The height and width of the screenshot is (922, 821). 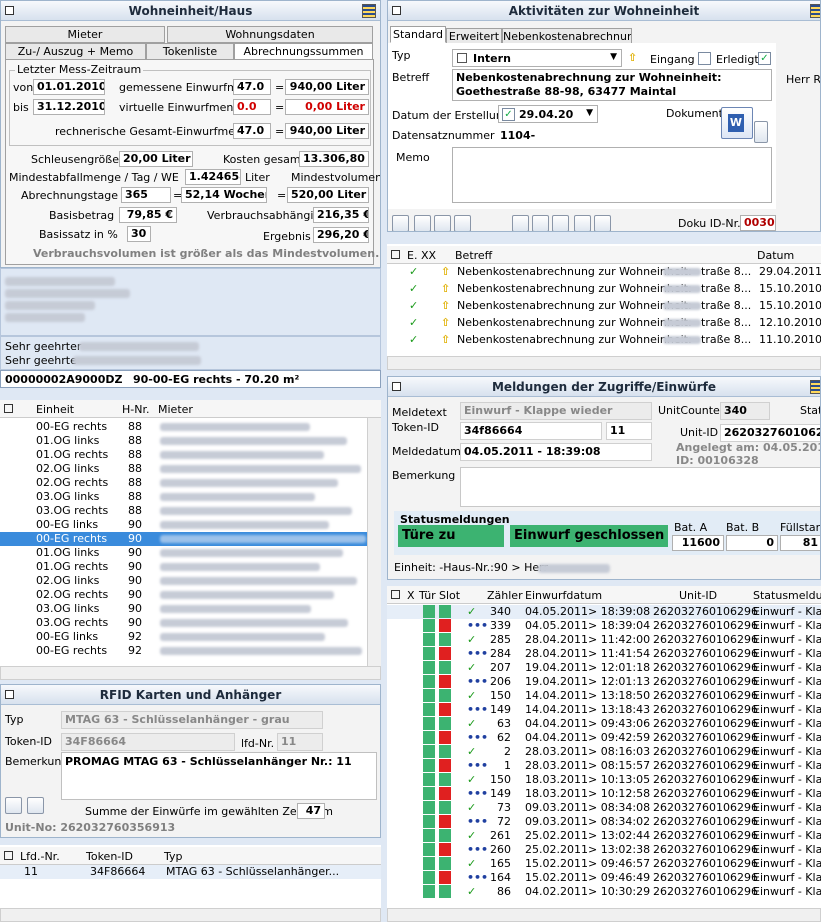 I want to click on header-mieter: Mieter, so click(x=175, y=409).